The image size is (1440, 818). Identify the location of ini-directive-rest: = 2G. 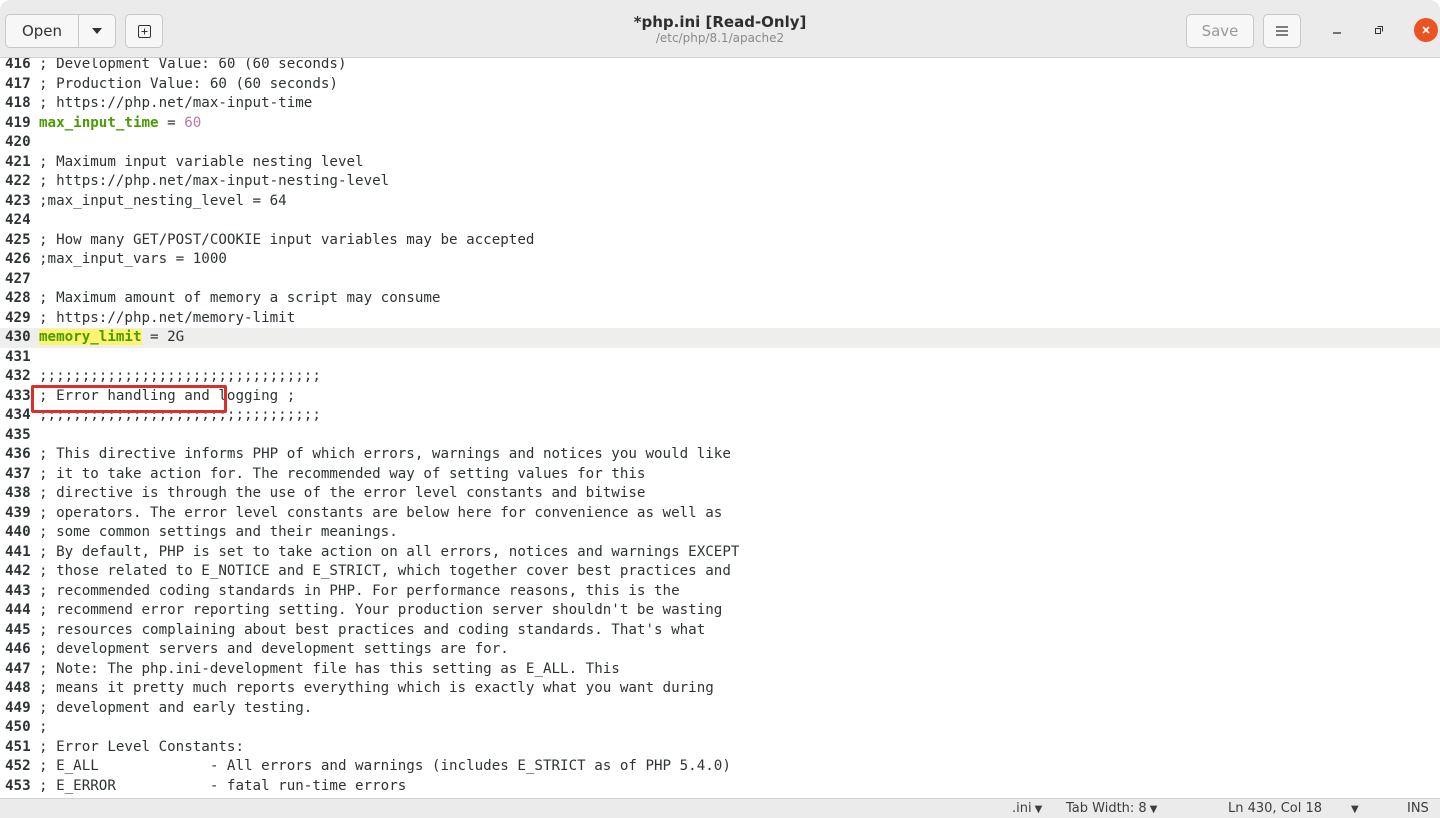
(163, 337).